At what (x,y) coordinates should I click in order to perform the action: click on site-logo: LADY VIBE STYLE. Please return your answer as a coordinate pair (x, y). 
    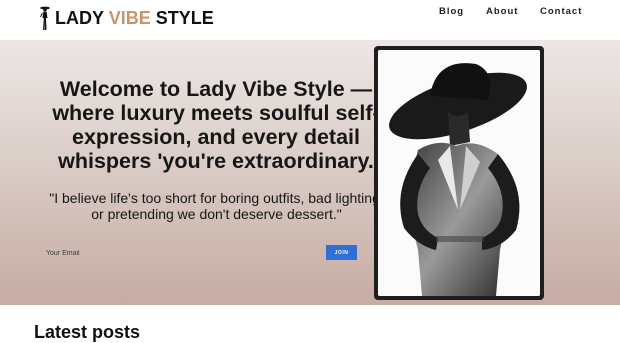
    Looking at the image, I should click on (126, 18).